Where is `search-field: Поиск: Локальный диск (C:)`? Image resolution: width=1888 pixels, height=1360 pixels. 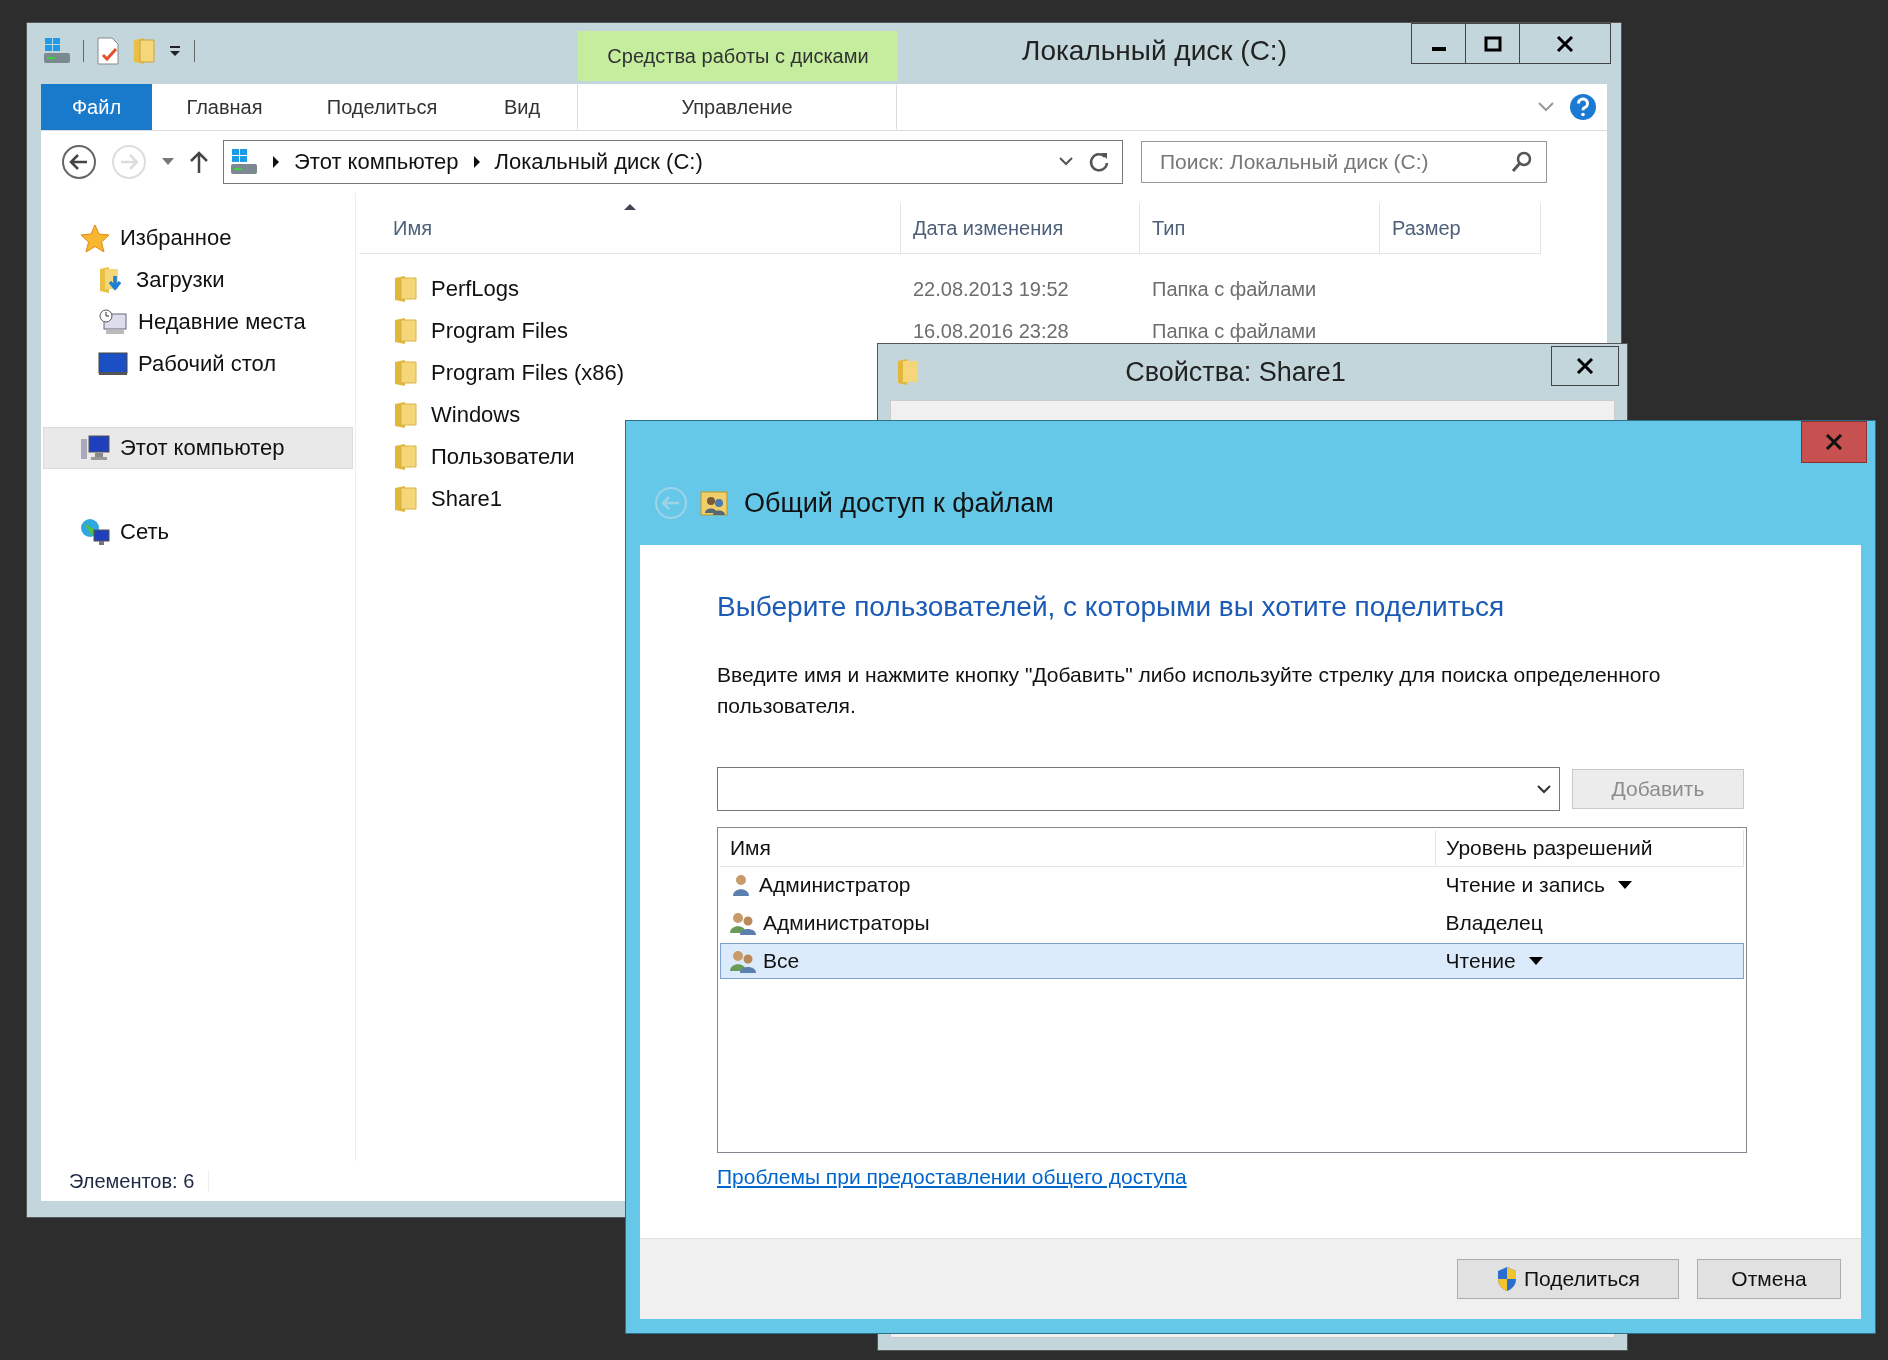
search-field: Поиск: Локальный диск (C:) is located at coordinates (1344, 162).